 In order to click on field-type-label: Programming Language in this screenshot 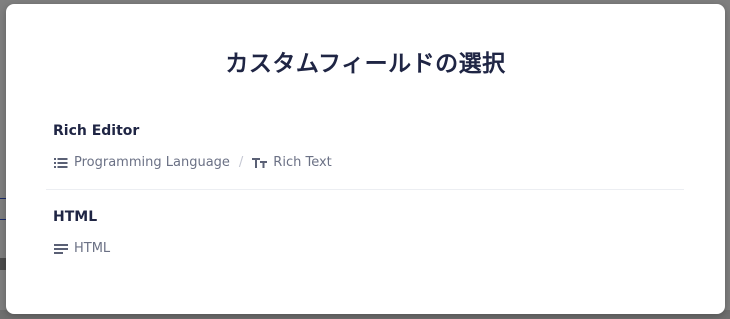, I will do `click(152, 162)`.